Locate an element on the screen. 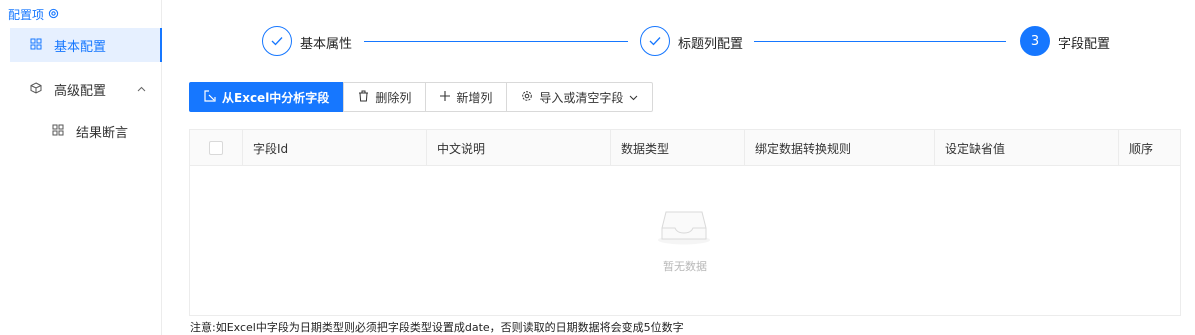  table-header: 字段Id 中文说明 数据类型 绑定数据转换规则 设定缺省值 顺序 is located at coordinates (685, 148).